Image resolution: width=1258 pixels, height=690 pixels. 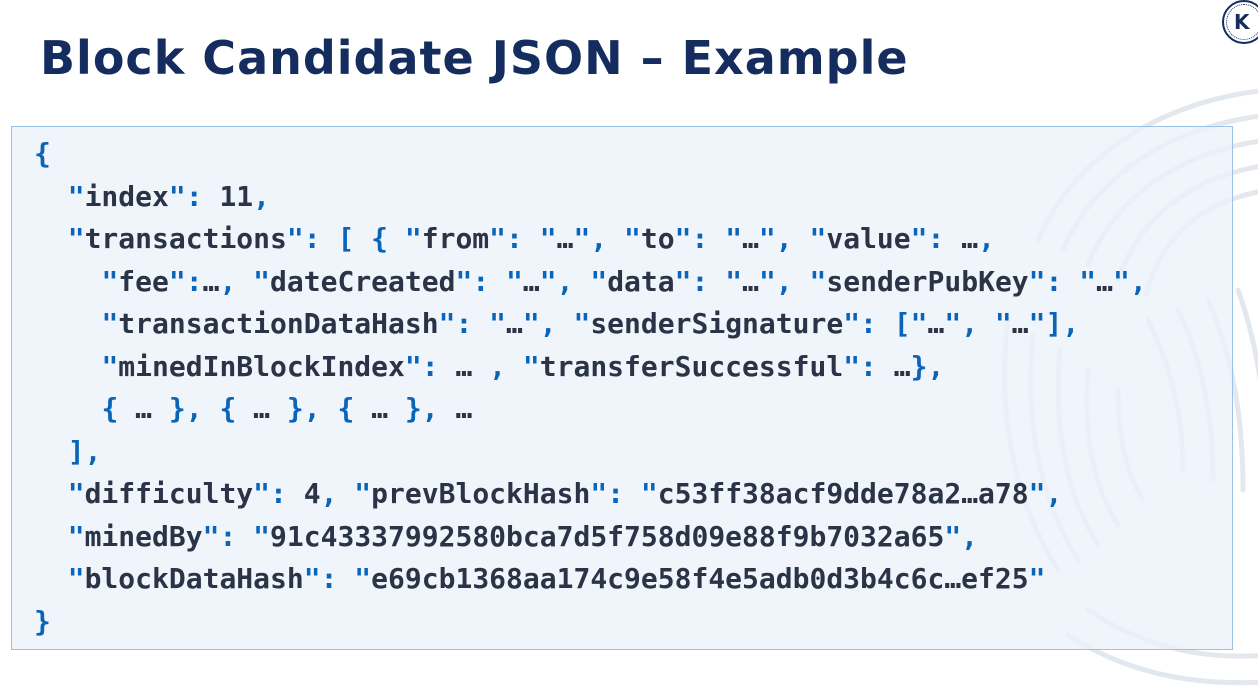 What do you see at coordinates (42, 154) in the screenshot?
I see `code-line: {` at bounding box center [42, 154].